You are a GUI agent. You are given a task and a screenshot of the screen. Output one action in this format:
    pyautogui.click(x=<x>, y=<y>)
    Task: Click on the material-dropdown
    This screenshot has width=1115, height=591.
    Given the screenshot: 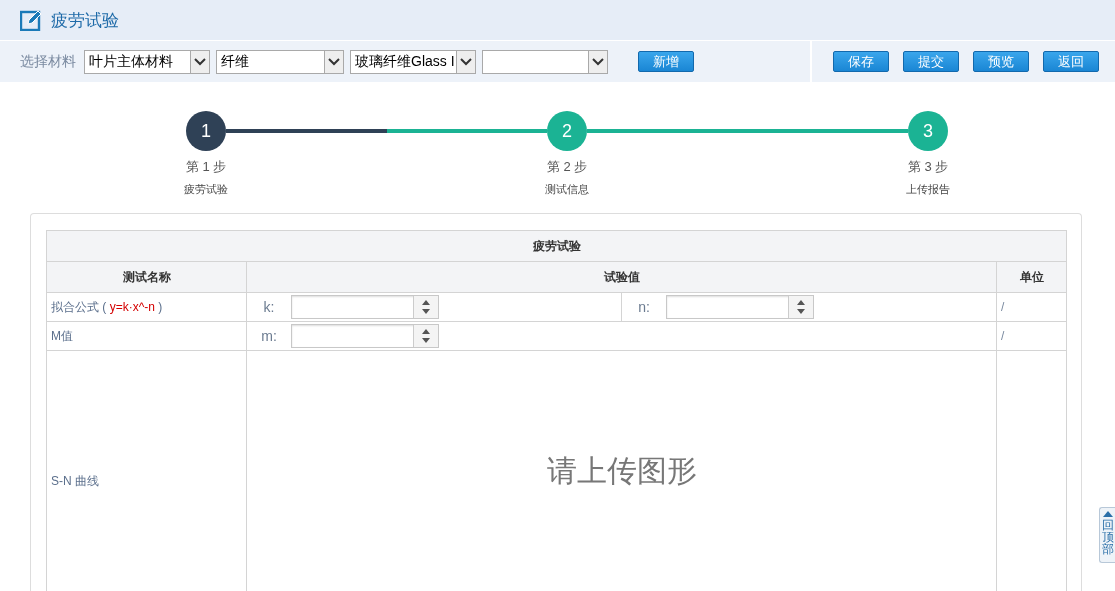 What is the action you would take?
    pyautogui.click(x=545, y=61)
    